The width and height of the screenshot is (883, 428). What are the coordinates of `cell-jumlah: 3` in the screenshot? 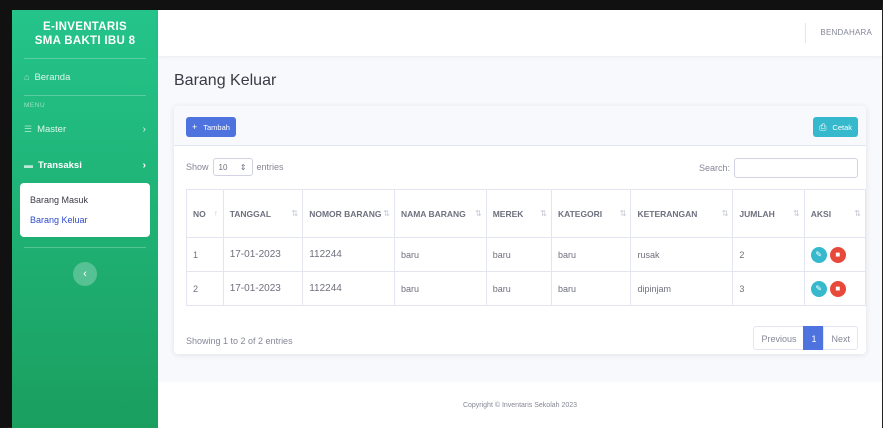 It's located at (768, 288).